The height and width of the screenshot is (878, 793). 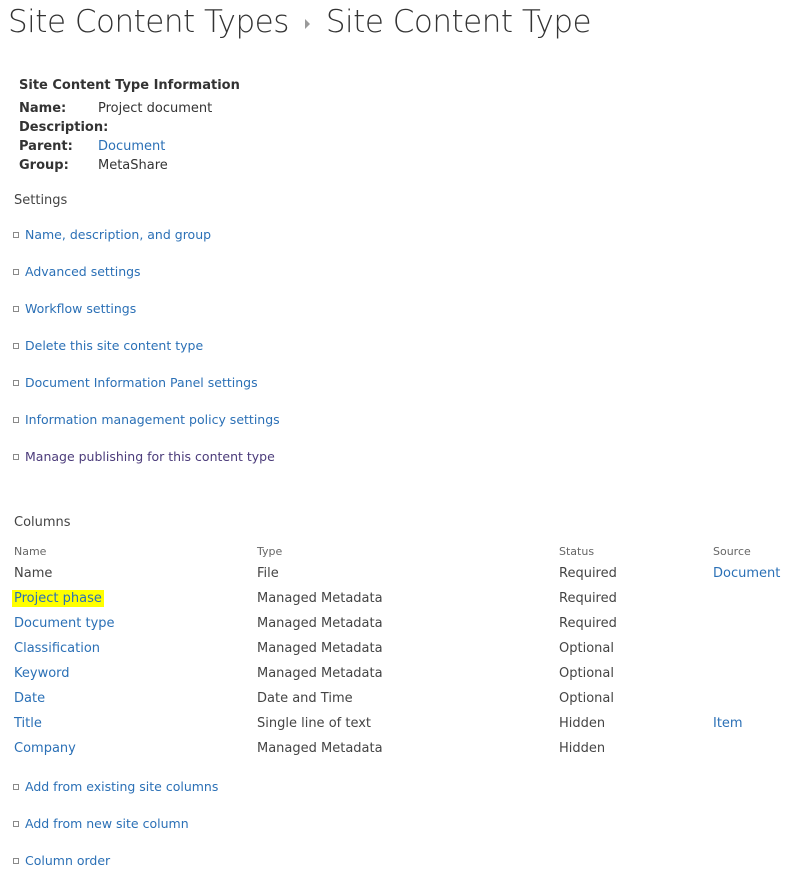 I want to click on table-row: Date Date and Time Optional, so click(x=403, y=698).